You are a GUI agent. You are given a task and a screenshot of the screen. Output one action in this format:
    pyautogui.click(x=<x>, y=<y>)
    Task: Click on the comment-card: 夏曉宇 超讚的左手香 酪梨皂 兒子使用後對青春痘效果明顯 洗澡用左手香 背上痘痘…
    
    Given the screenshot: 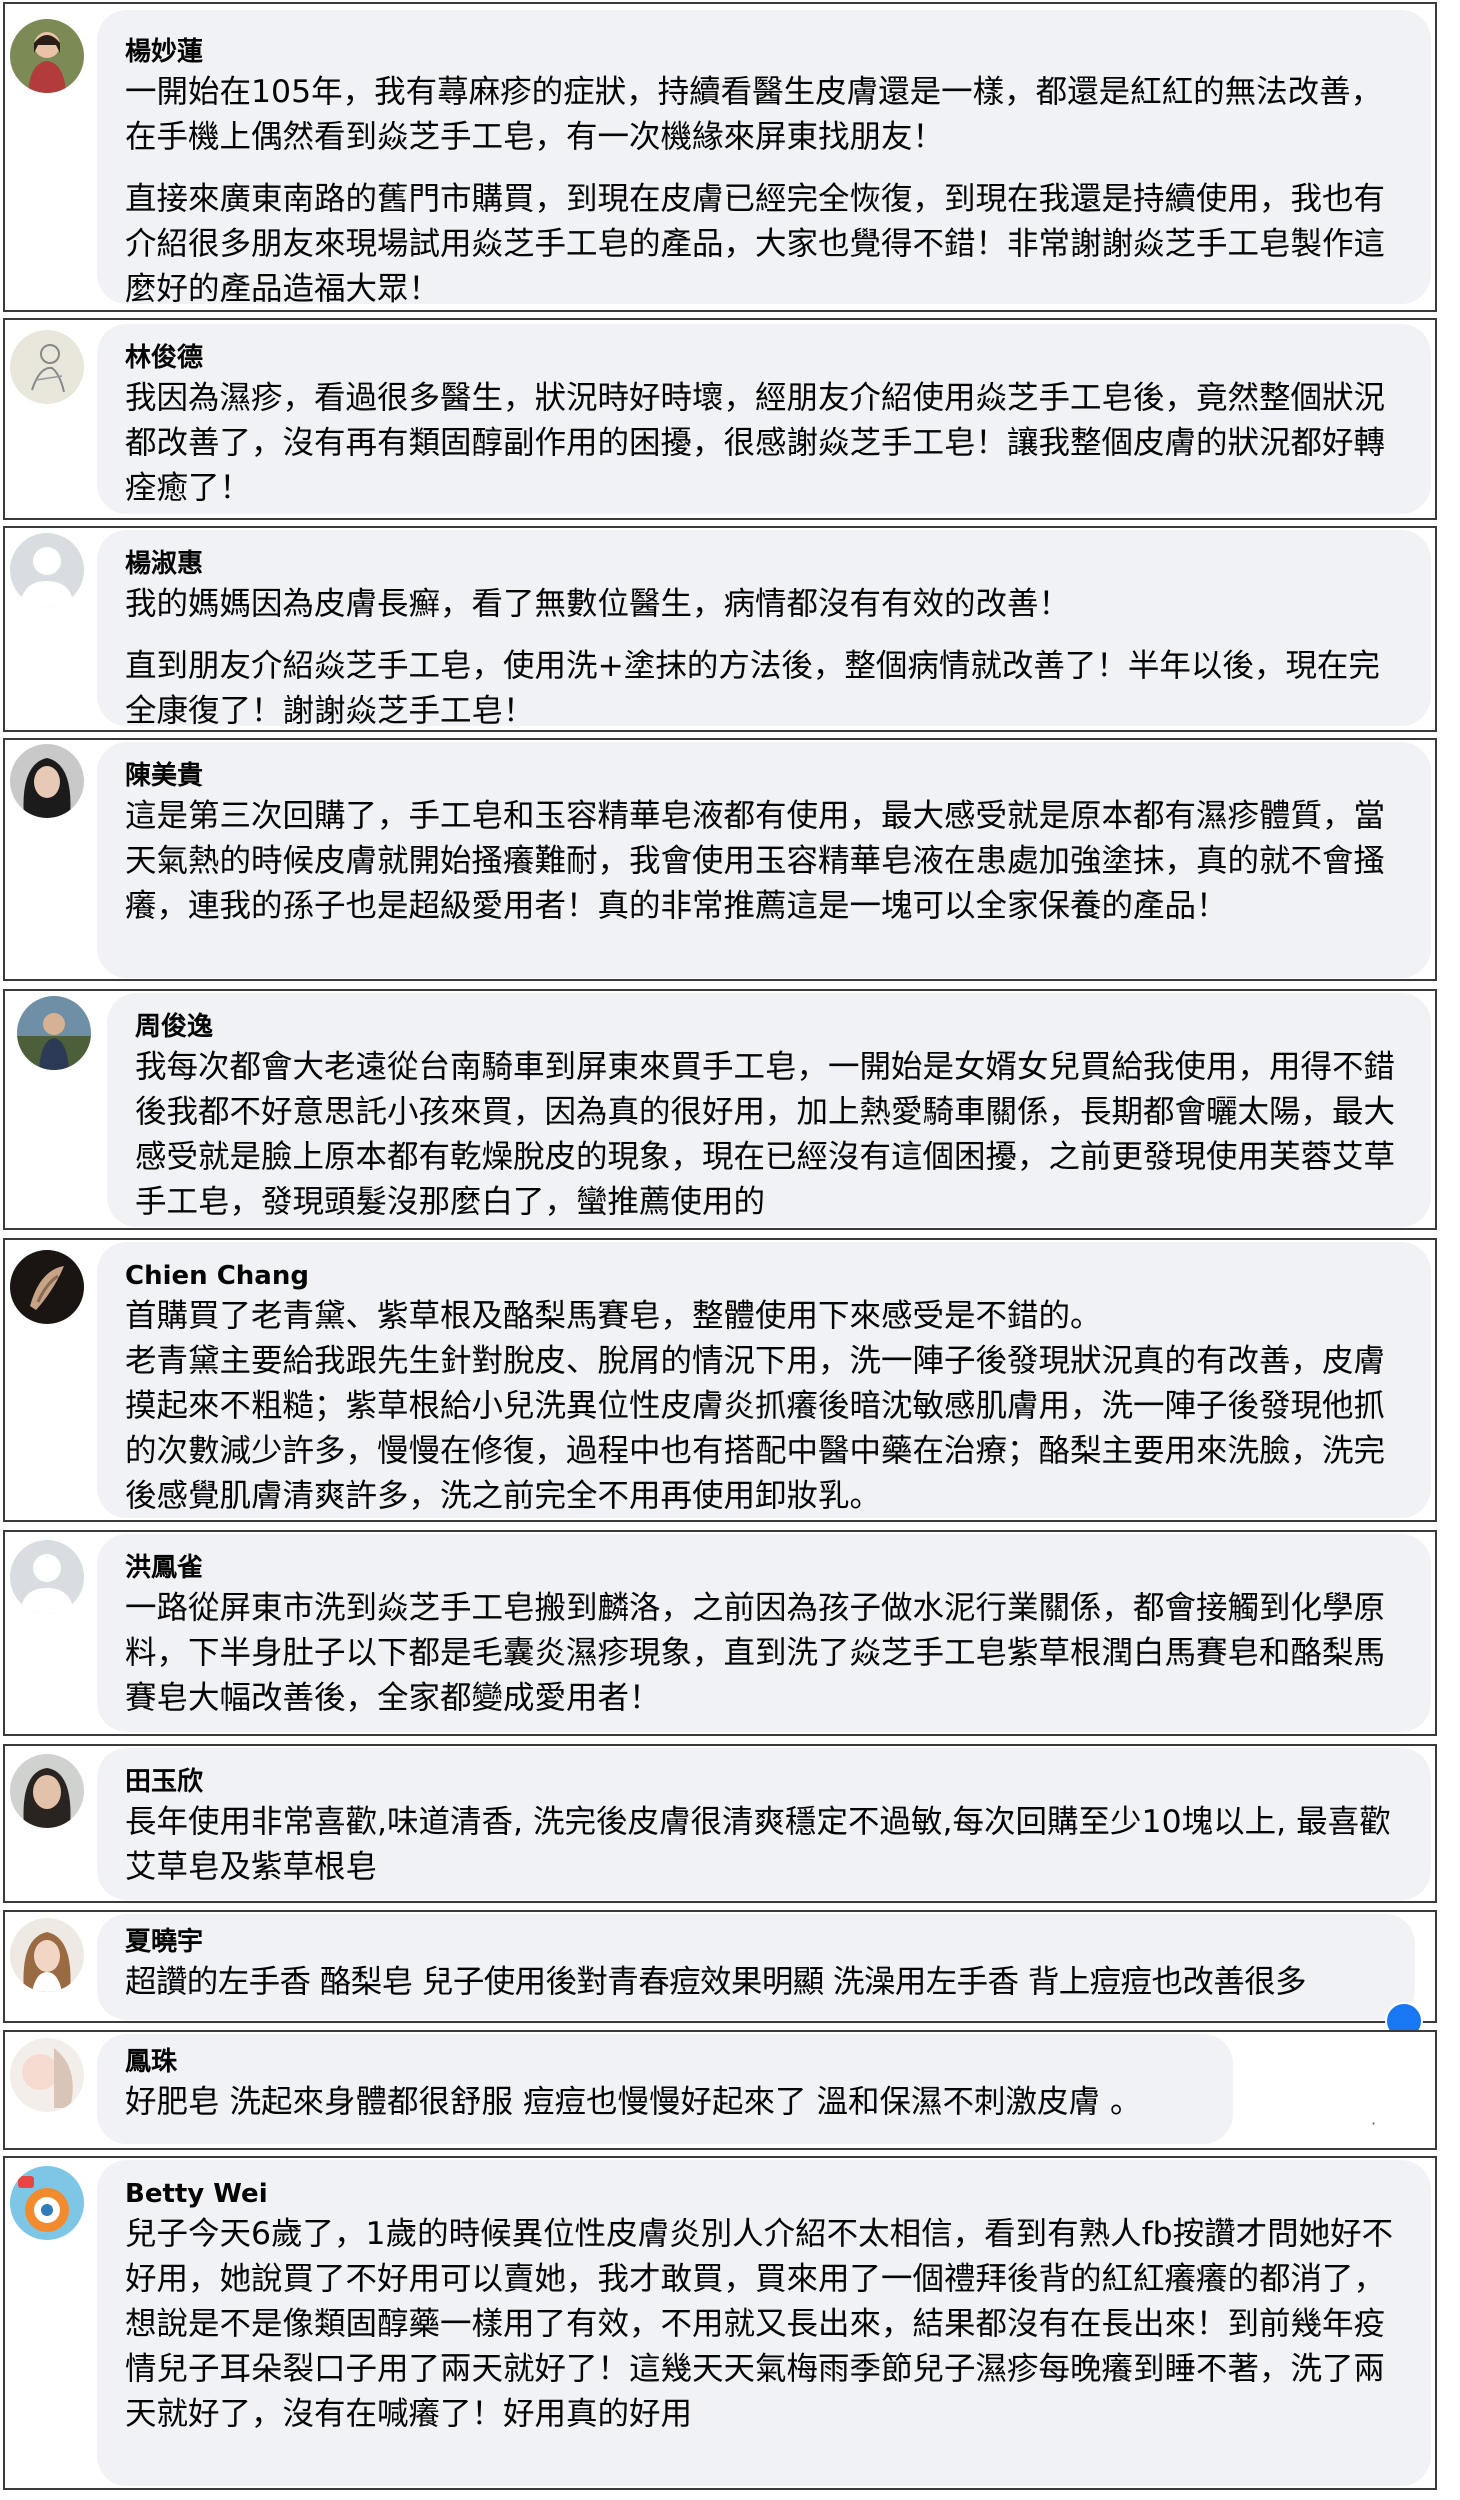 What is the action you would take?
    pyautogui.click(x=720, y=1975)
    